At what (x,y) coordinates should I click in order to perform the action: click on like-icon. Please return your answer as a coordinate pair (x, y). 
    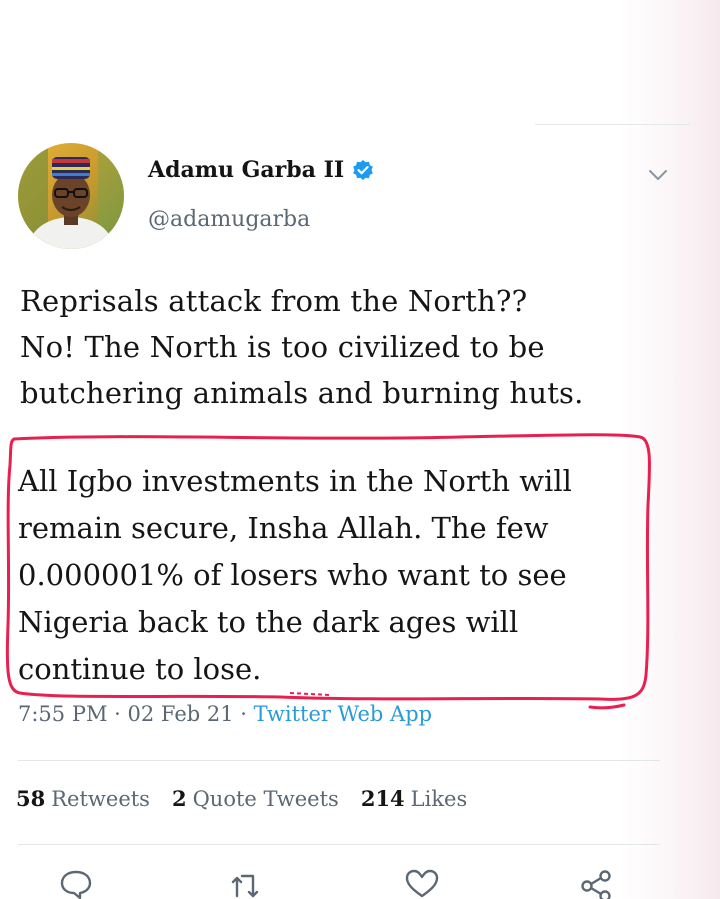
    Looking at the image, I should click on (422, 883).